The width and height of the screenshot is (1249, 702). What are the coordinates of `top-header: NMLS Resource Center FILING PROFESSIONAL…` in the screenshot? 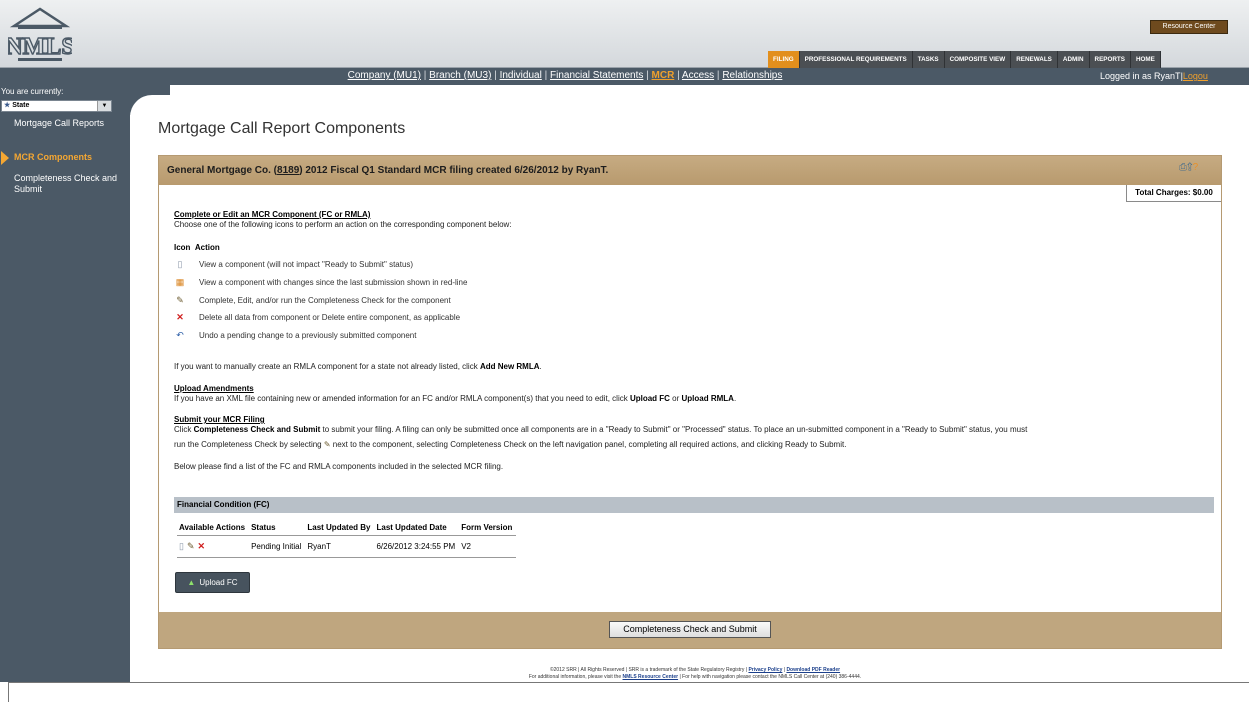 It's located at (624, 34).